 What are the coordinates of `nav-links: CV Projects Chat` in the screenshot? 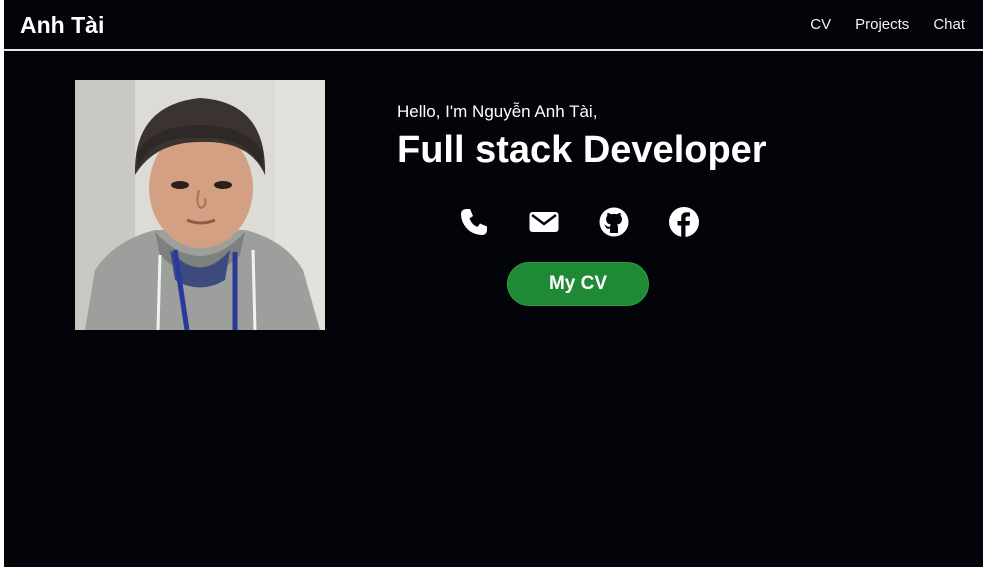 It's located at (887, 25).